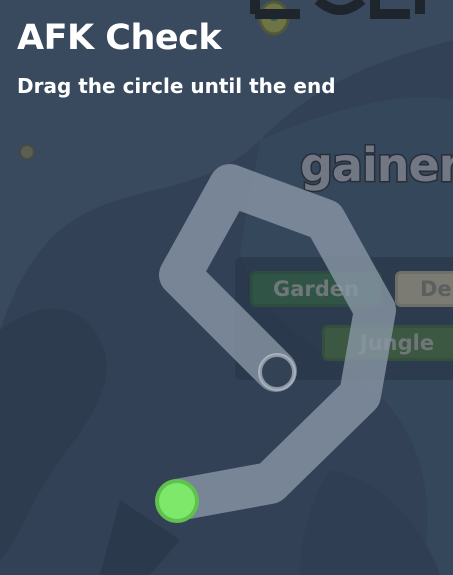 The image size is (453, 575). Describe the element at coordinates (119, 38) in the screenshot. I see `afk-check-title: AFK Check` at that location.